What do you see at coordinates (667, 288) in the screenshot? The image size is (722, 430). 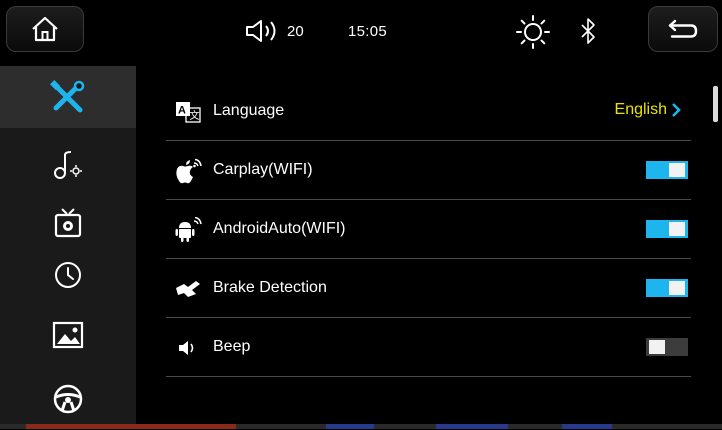 I see `brake-detection-toggle` at bounding box center [667, 288].